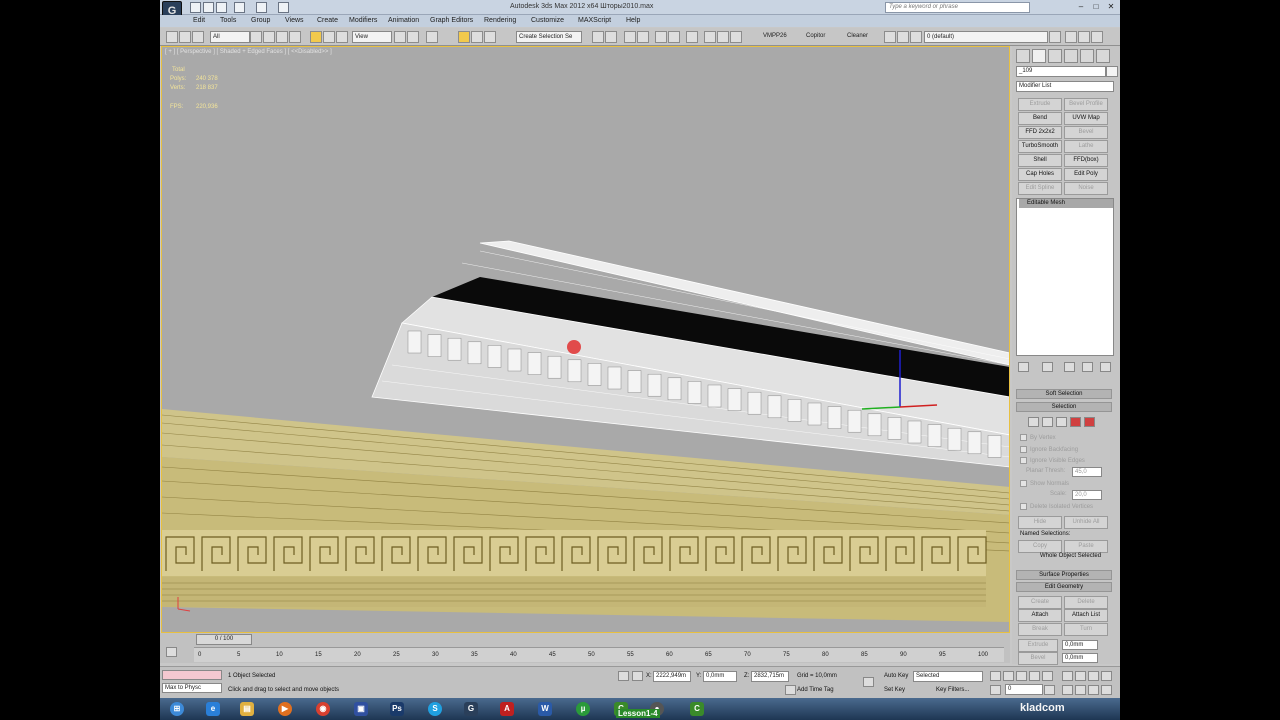 The height and width of the screenshot is (720, 1280). I want to click on rollout-edit-geometry: Edit Geometry, so click(1064, 587).